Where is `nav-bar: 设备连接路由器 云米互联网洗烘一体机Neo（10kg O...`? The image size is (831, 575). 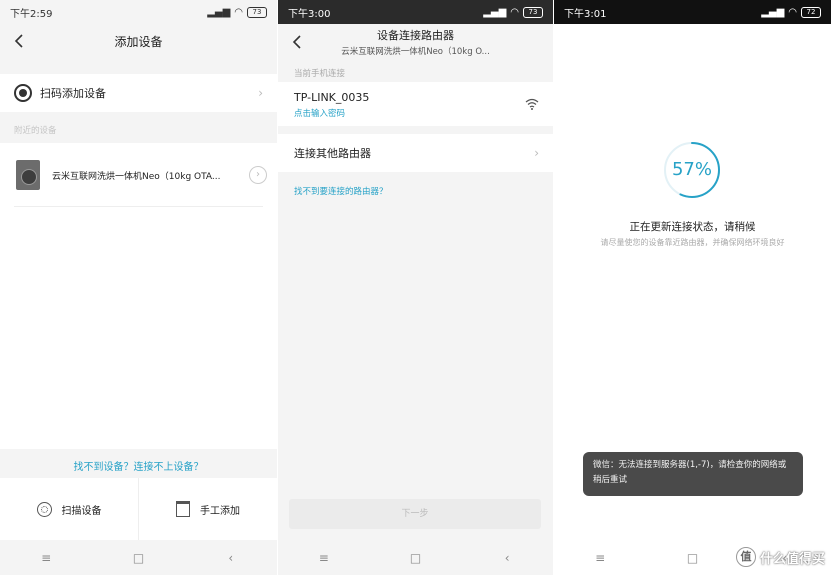 nav-bar: 设备连接路由器 云米互联网洗烘一体机Neo（10kg O... is located at coordinates (415, 42).